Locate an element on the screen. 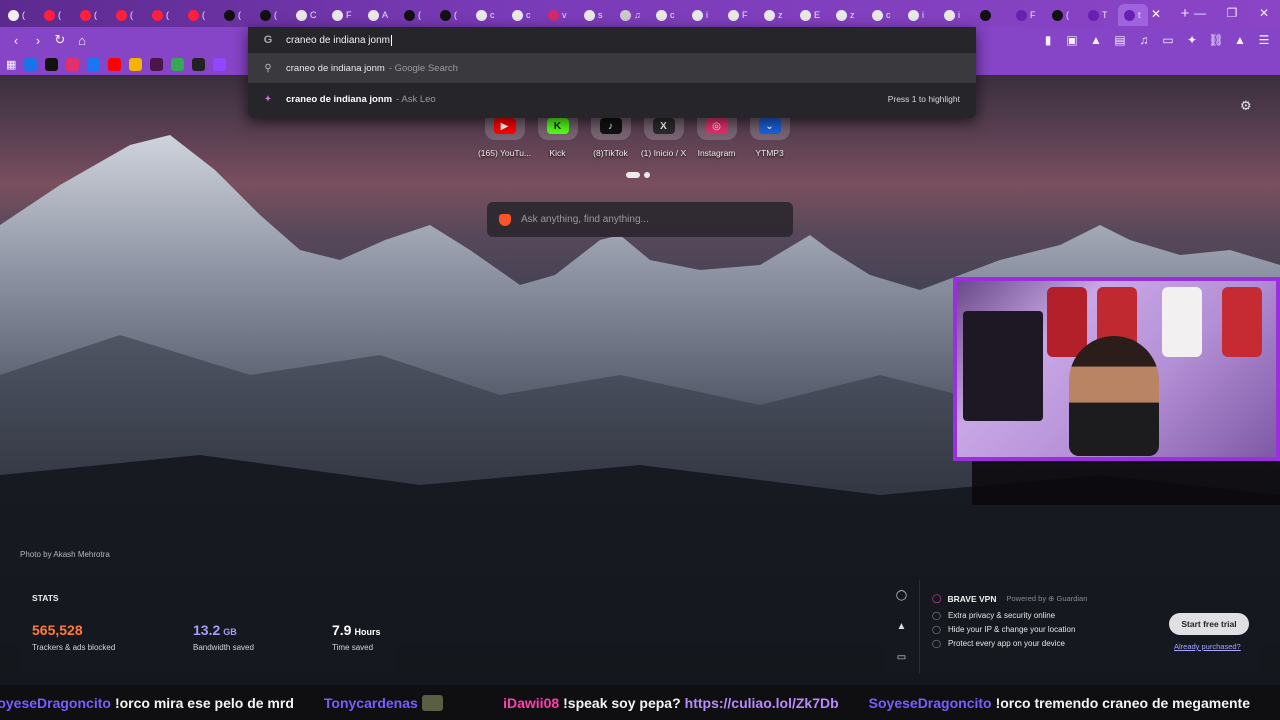 The width and height of the screenshot is (1280, 720). wallet-icon: ▮ is located at coordinates (1048, 40).